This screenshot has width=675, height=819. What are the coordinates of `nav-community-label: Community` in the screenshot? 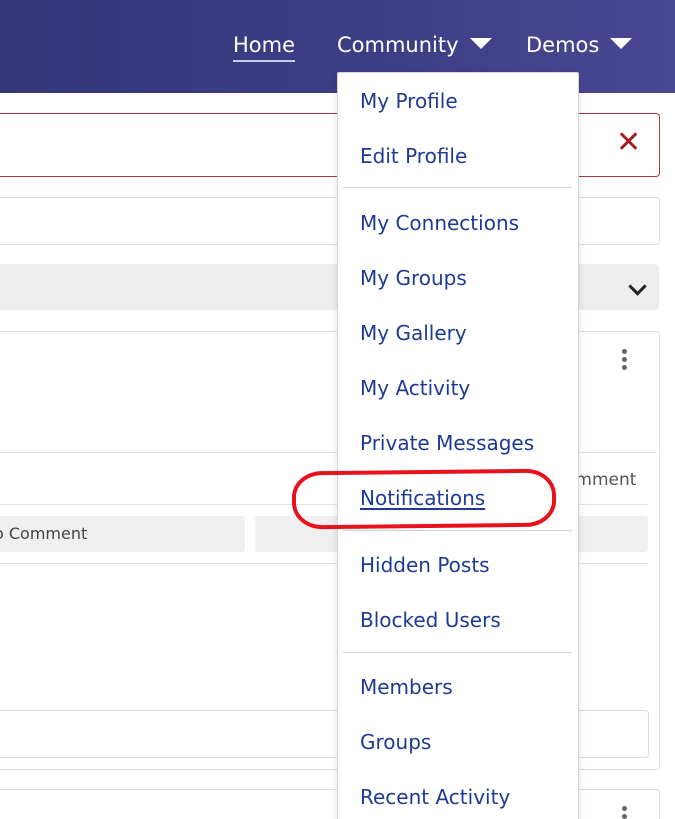 It's located at (398, 45).